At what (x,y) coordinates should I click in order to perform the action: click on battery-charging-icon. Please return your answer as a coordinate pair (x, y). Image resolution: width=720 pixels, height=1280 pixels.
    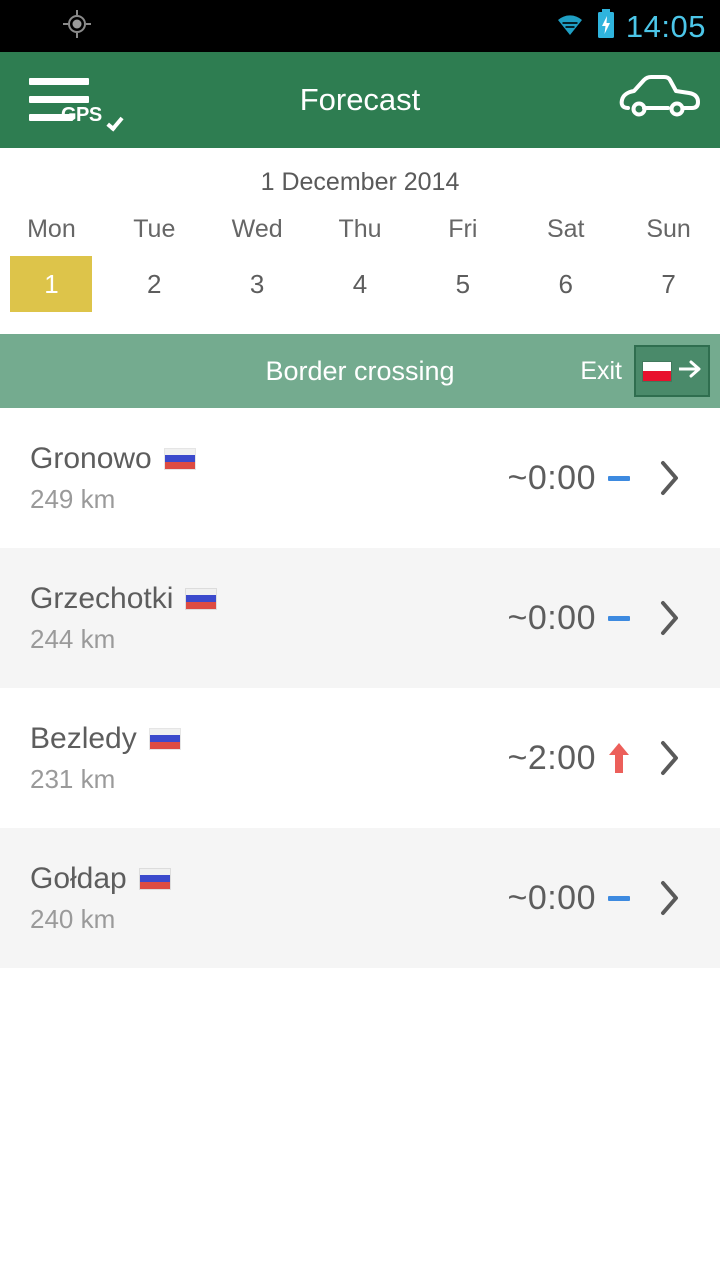
    Looking at the image, I should click on (606, 26).